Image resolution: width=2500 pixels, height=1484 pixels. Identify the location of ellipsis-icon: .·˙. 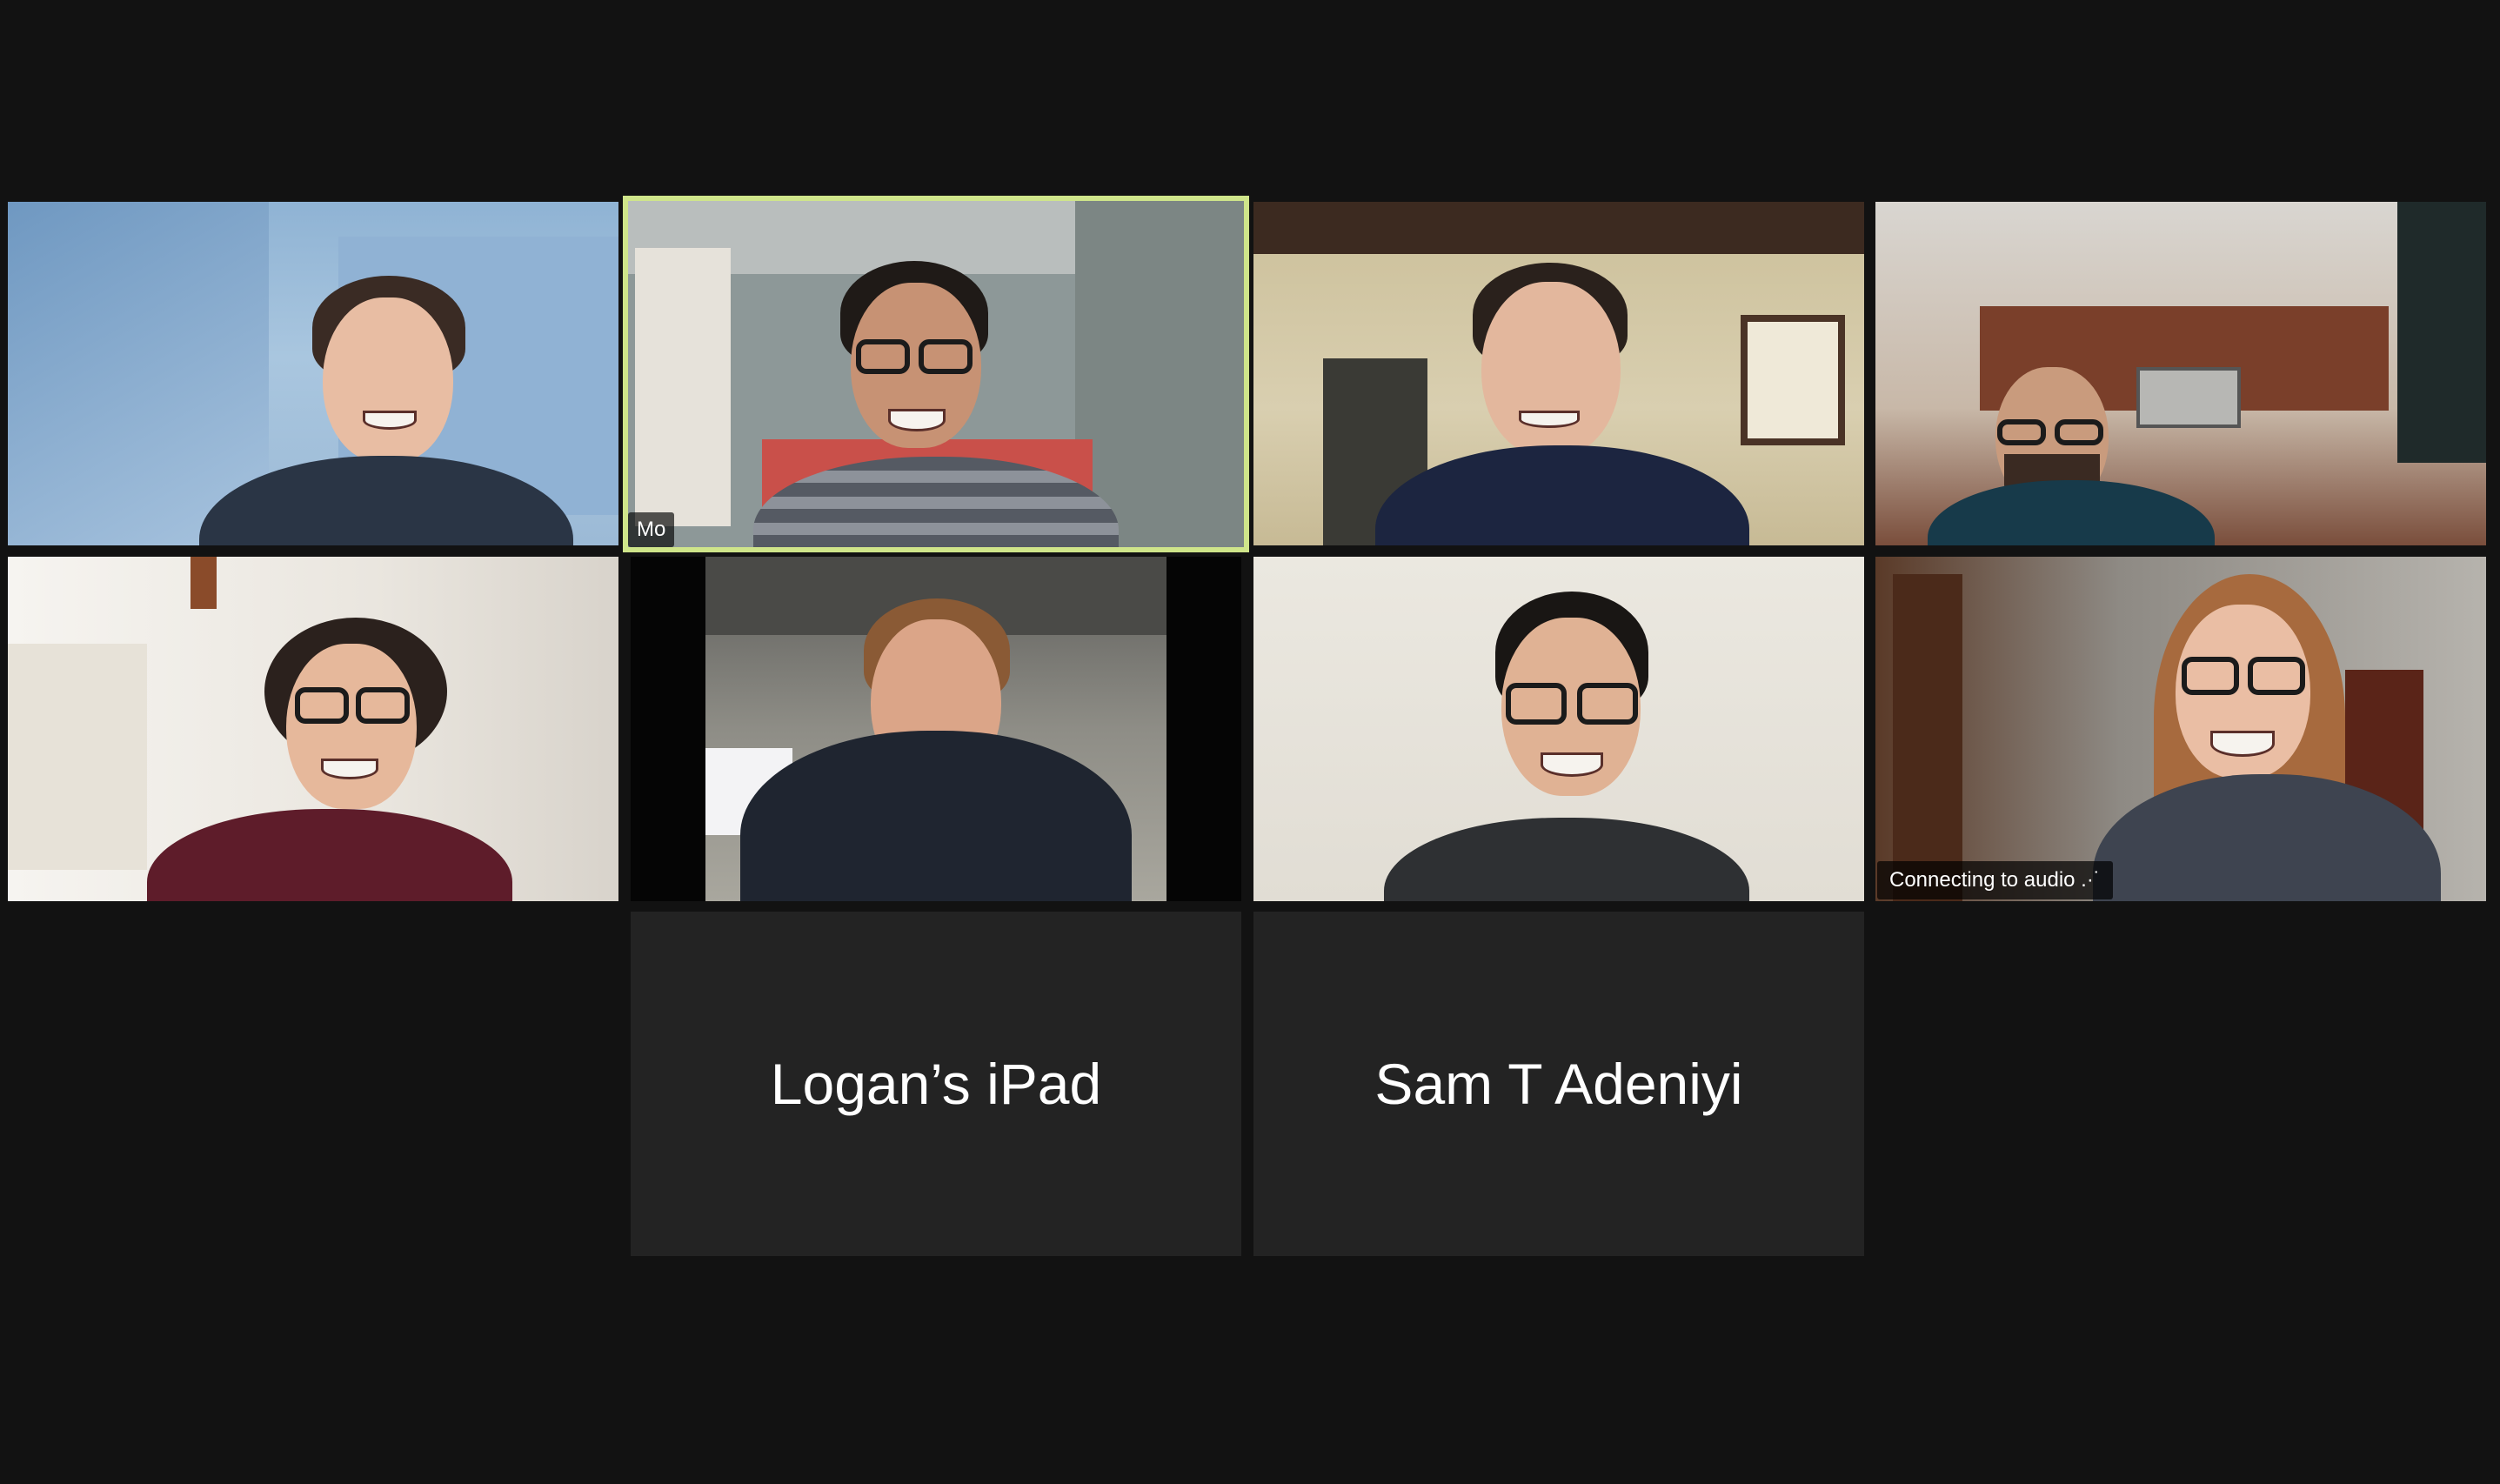
(2091, 880).